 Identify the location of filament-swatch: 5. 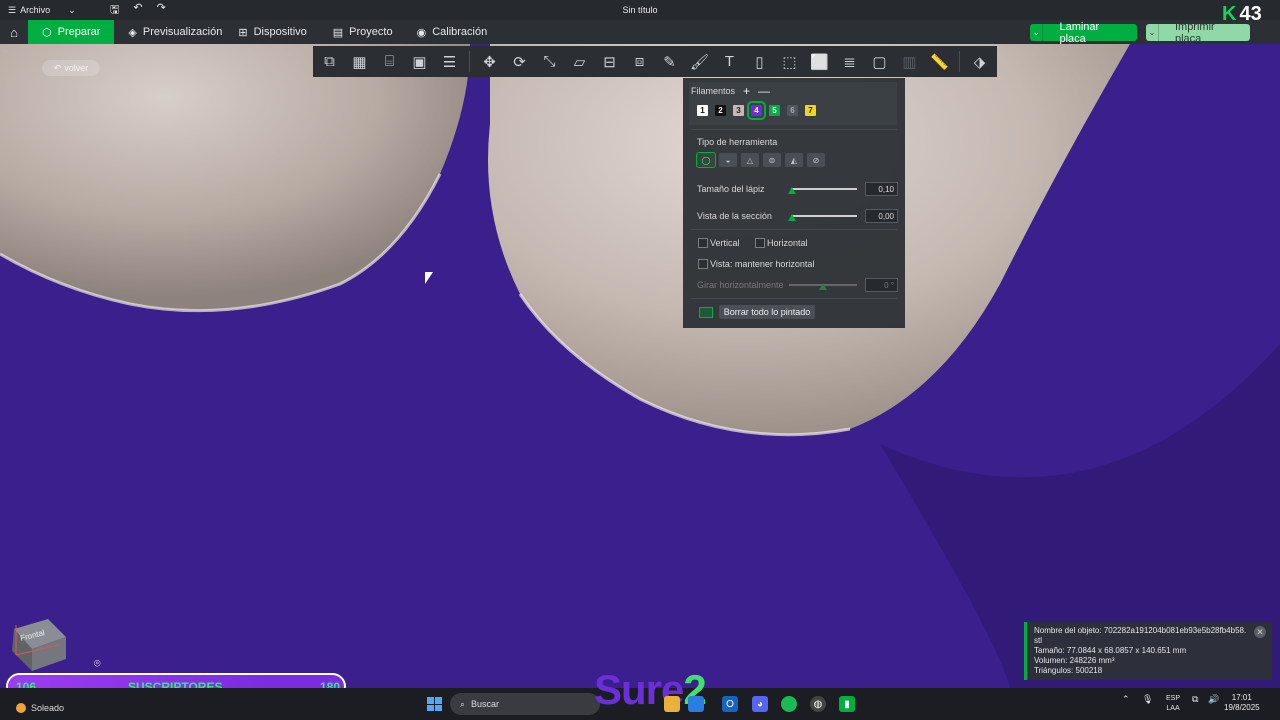
(774, 110).